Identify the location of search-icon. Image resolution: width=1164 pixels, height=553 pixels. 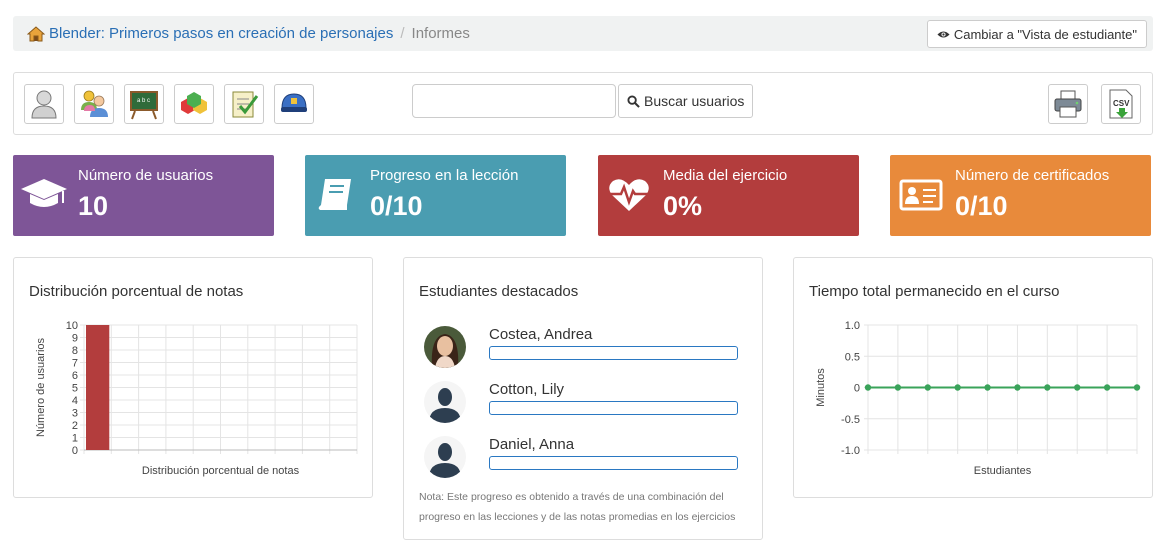
(633, 101).